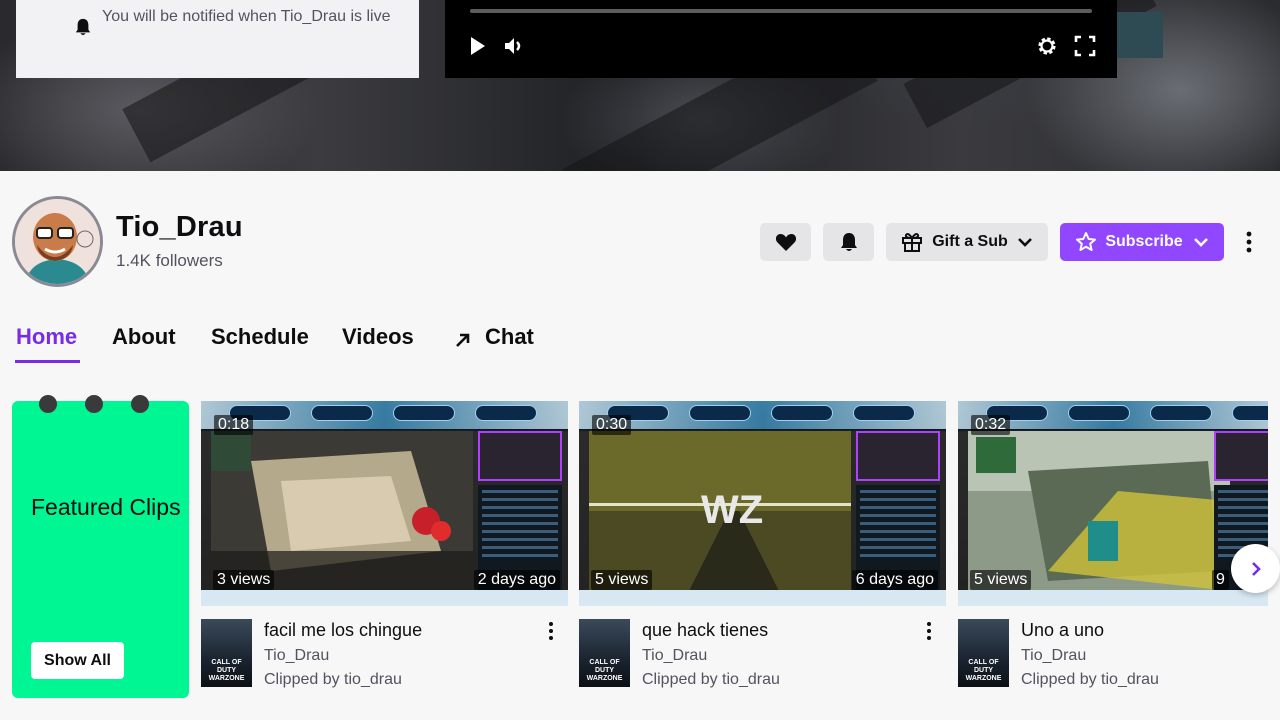 This screenshot has width=1280, height=720. I want to click on clip-thumbnail: WZ 0:30 5 views 6 days ago, so click(762, 503).